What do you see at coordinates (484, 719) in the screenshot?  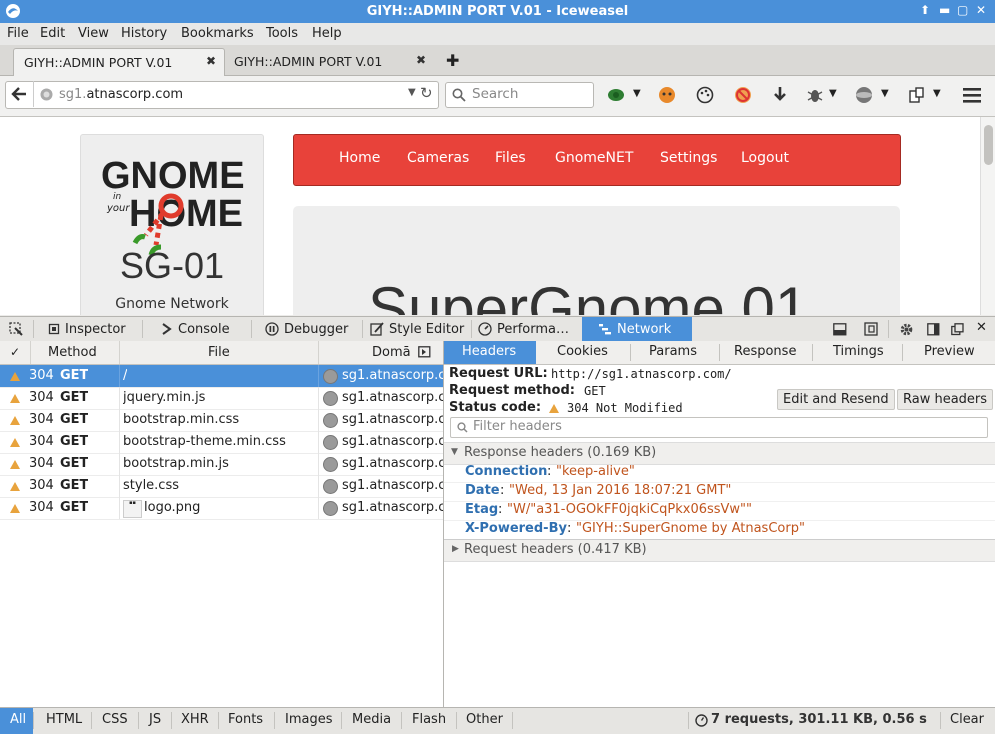 I see `filter-other: Other` at bounding box center [484, 719].